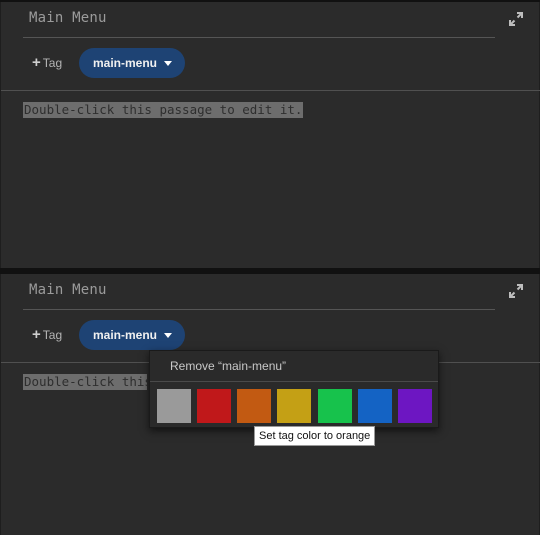 This screenshot has height=535, width=540. Describe the element at coordinates (415, 406) in the screenshot. I see `color-swatch-purple` at that location.